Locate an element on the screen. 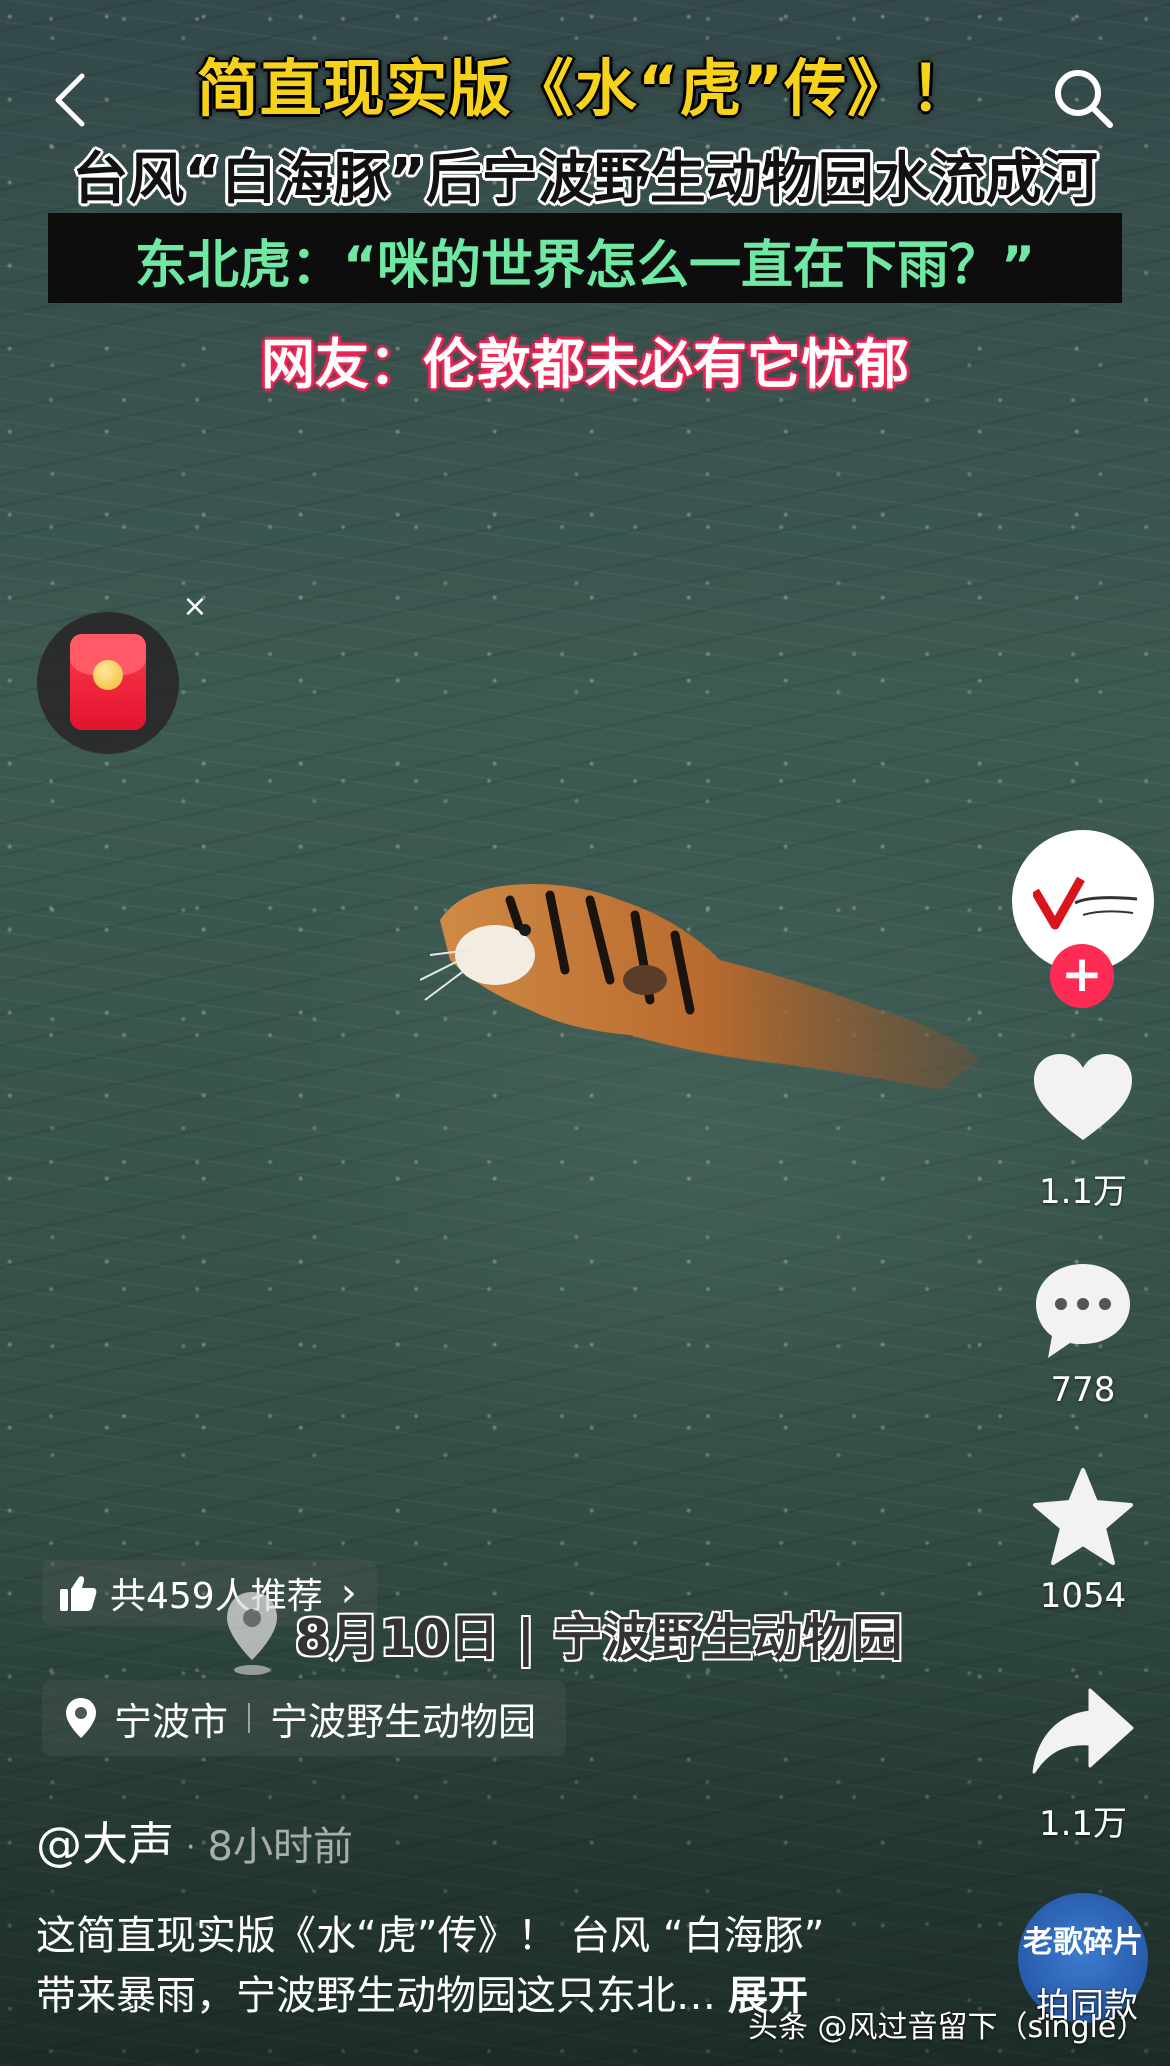 The image size is (1170, 2066). share-arrow-icon is located at coordinates (1083, 1733).